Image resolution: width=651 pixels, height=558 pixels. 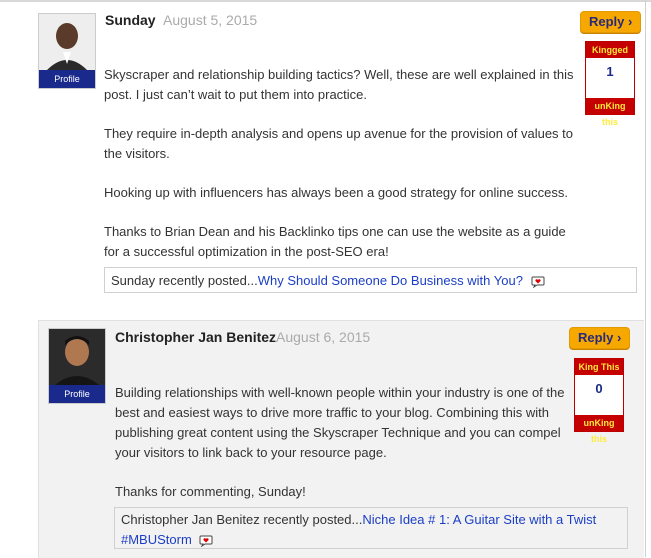 I want to click on comment-author: Christopher Jan Benitez, so click(x=195, y=337).